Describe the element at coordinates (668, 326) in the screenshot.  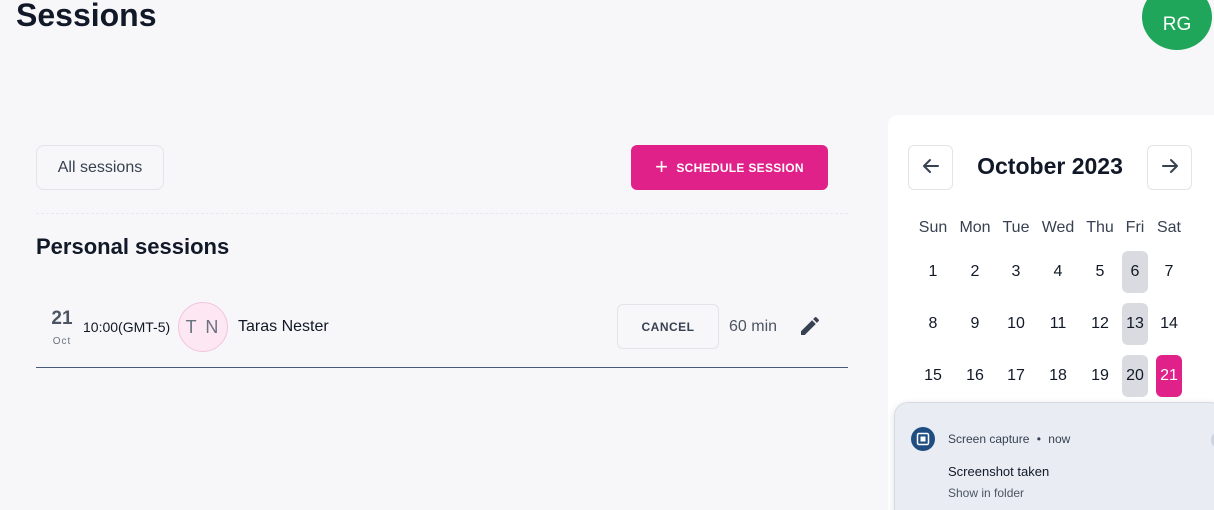
I see `cancel-session-button: CANCEL` at that location.